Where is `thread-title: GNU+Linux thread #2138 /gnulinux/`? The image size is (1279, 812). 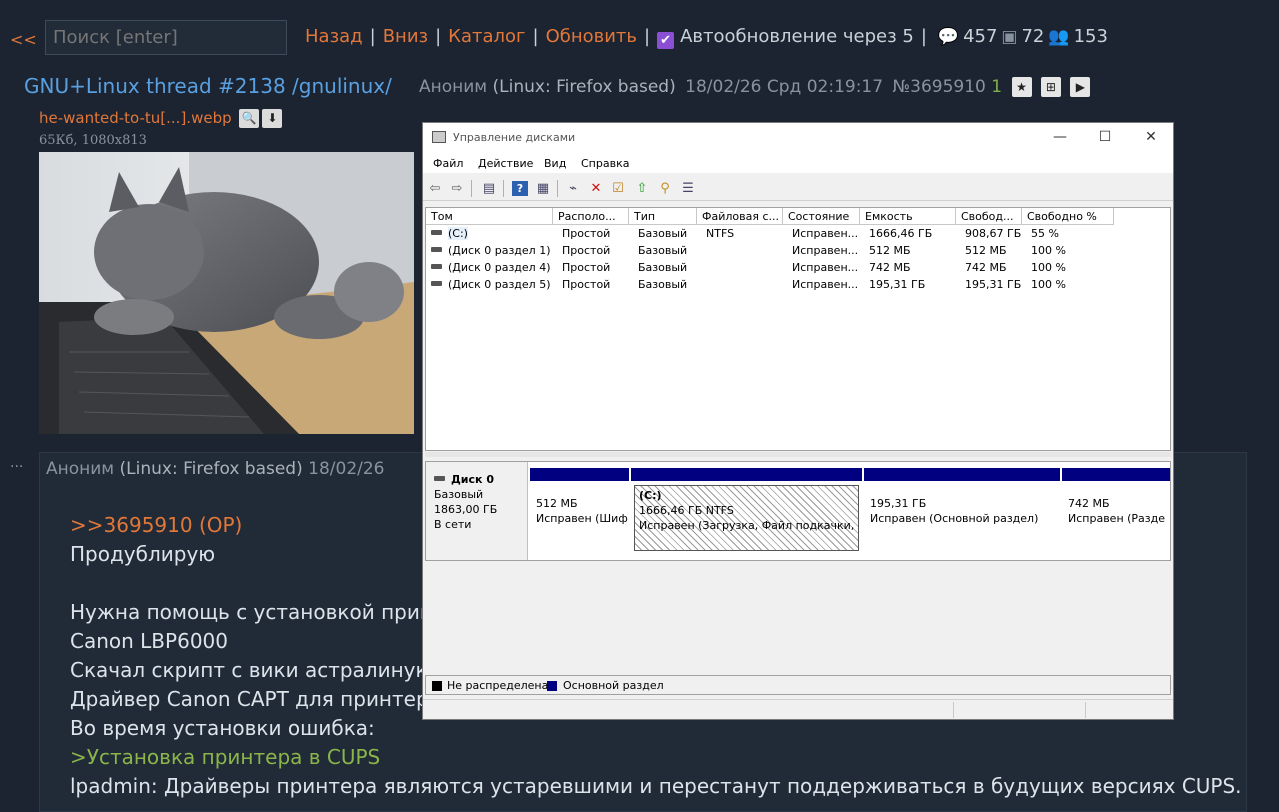
thread-title: GNU+Linux thread #2138 /gnulinux/ is located at coordinates (208, 86).